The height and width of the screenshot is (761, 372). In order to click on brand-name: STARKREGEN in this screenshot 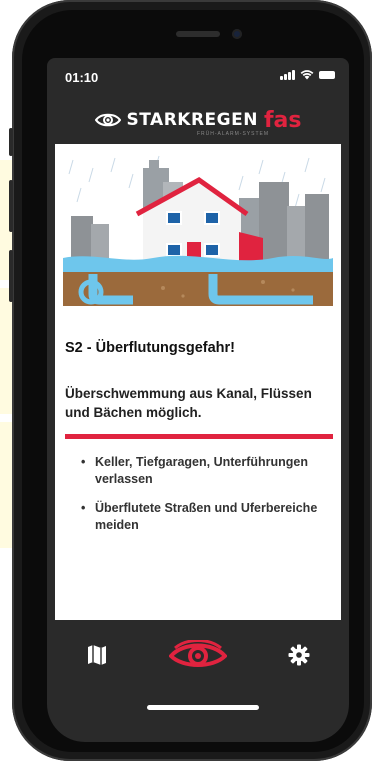, I will do `click(192, 120)`.